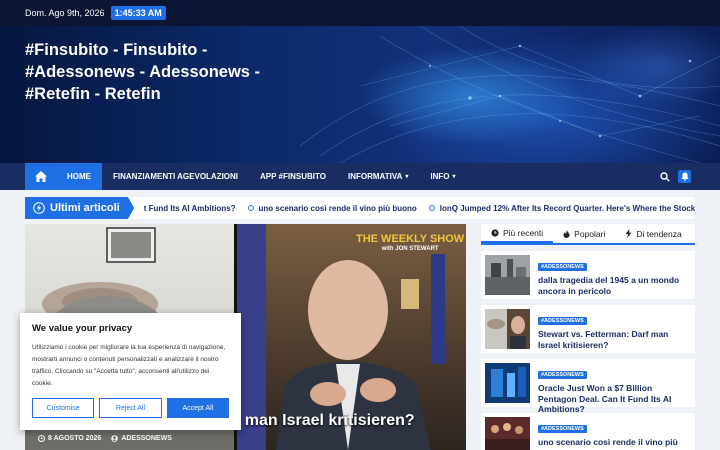  Describe the element at coordinates (75, 438) in the screenshot. I see `post-date-text: 8 AGOSTO 2026` at that location.